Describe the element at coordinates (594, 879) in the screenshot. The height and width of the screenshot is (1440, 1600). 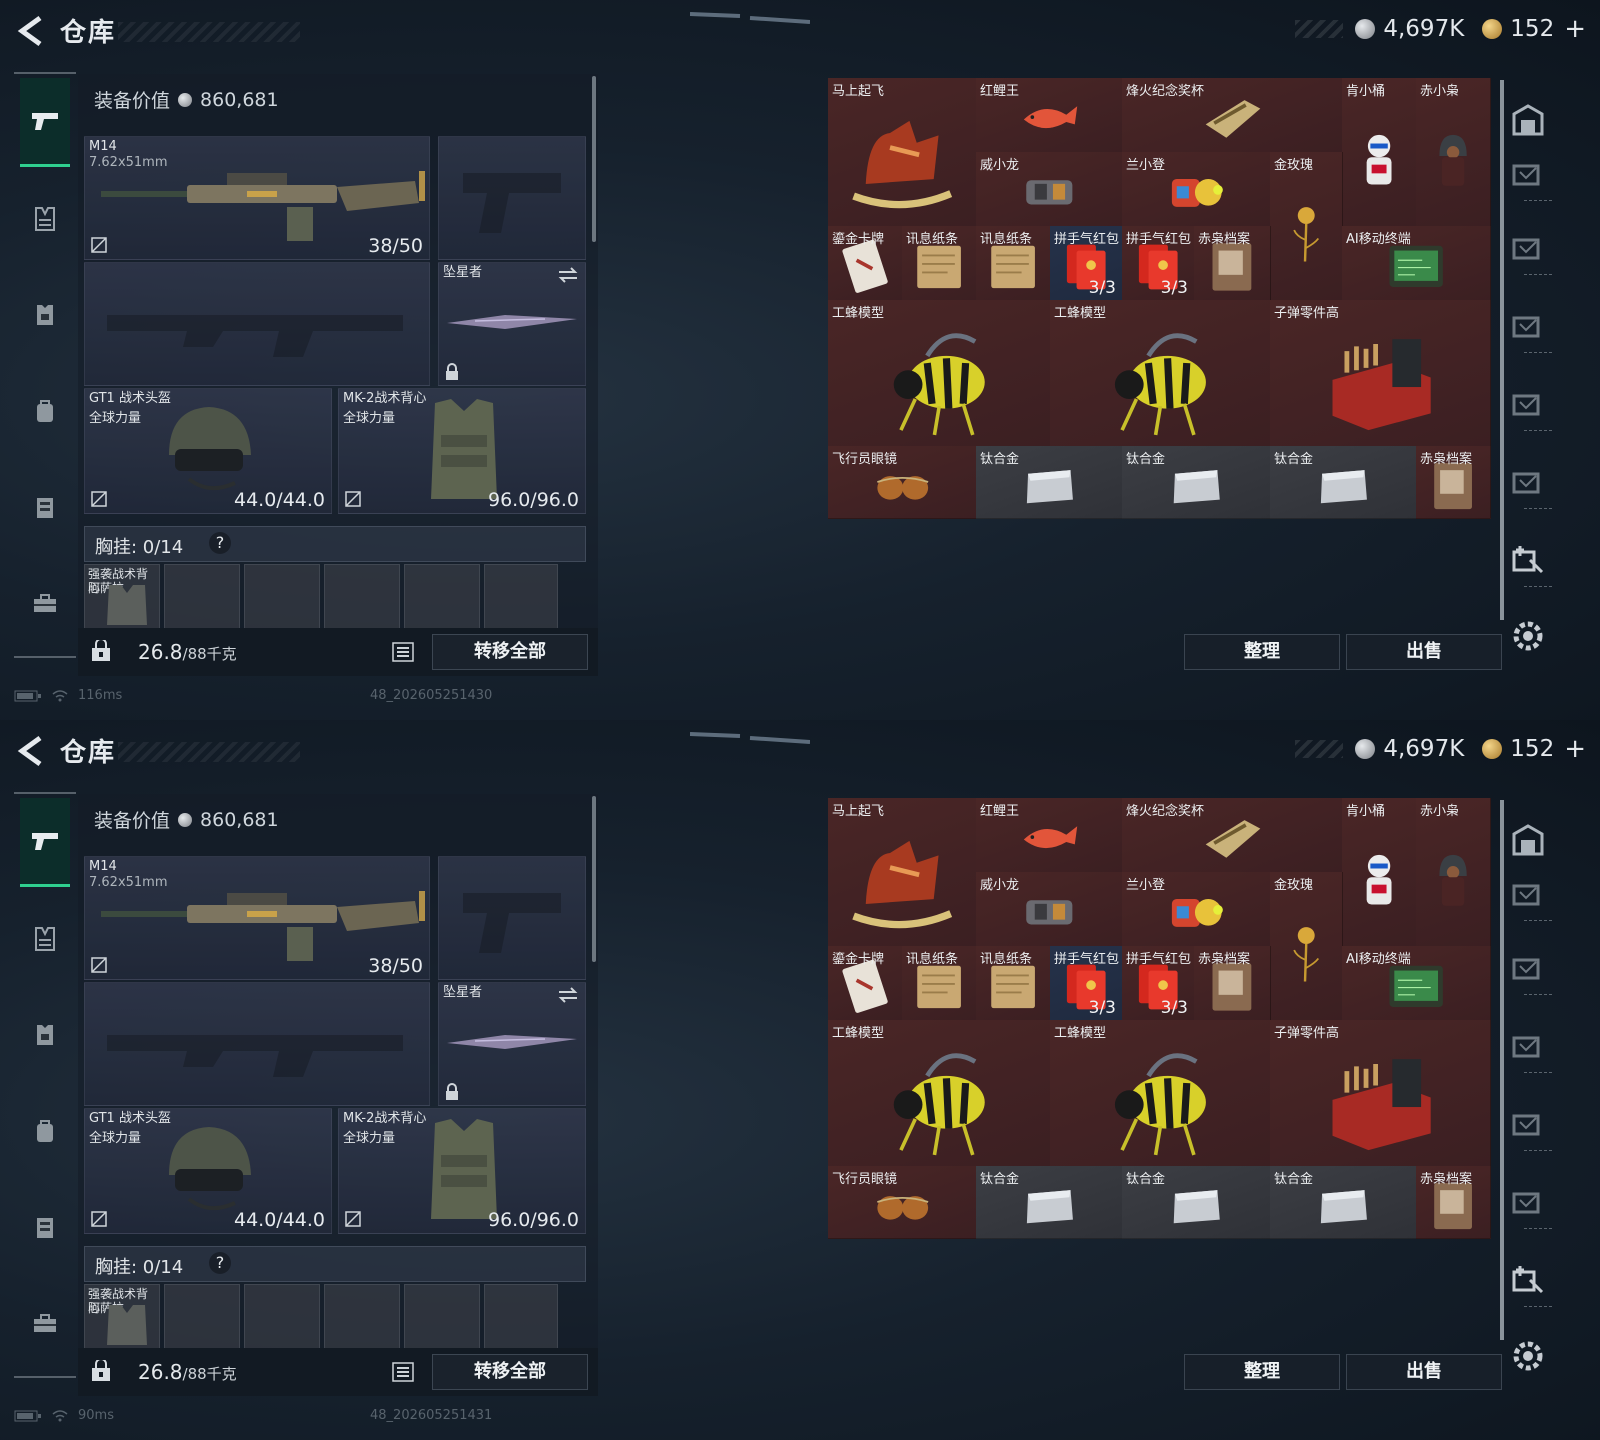
I see `loadout-scrollbar` at that location.